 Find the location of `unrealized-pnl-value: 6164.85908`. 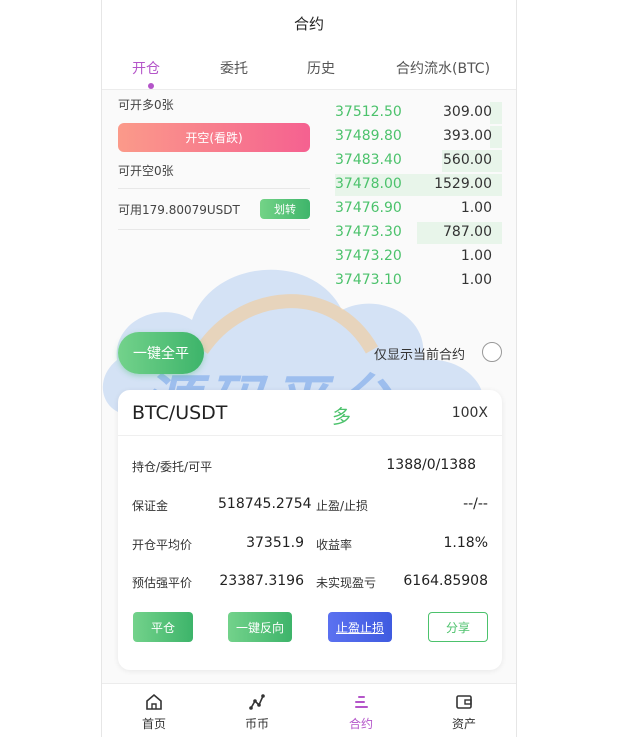

unrealized-pnl-value: 6164.85908 is located at coordinates (445, 581).